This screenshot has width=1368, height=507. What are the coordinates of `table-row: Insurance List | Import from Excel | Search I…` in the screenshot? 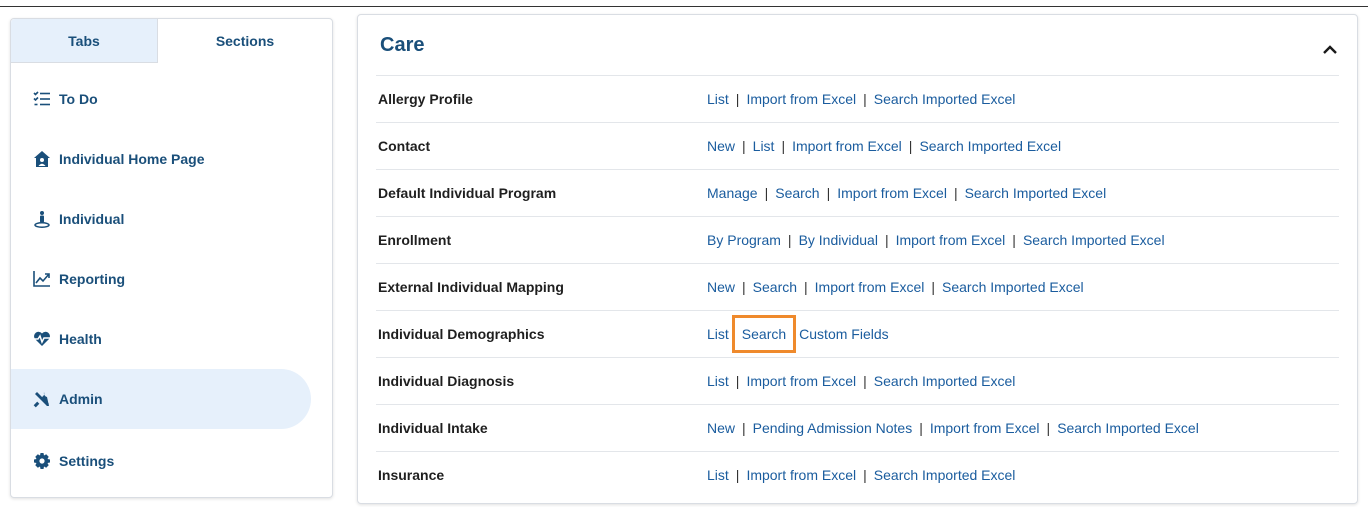 It's located at (857, 474).